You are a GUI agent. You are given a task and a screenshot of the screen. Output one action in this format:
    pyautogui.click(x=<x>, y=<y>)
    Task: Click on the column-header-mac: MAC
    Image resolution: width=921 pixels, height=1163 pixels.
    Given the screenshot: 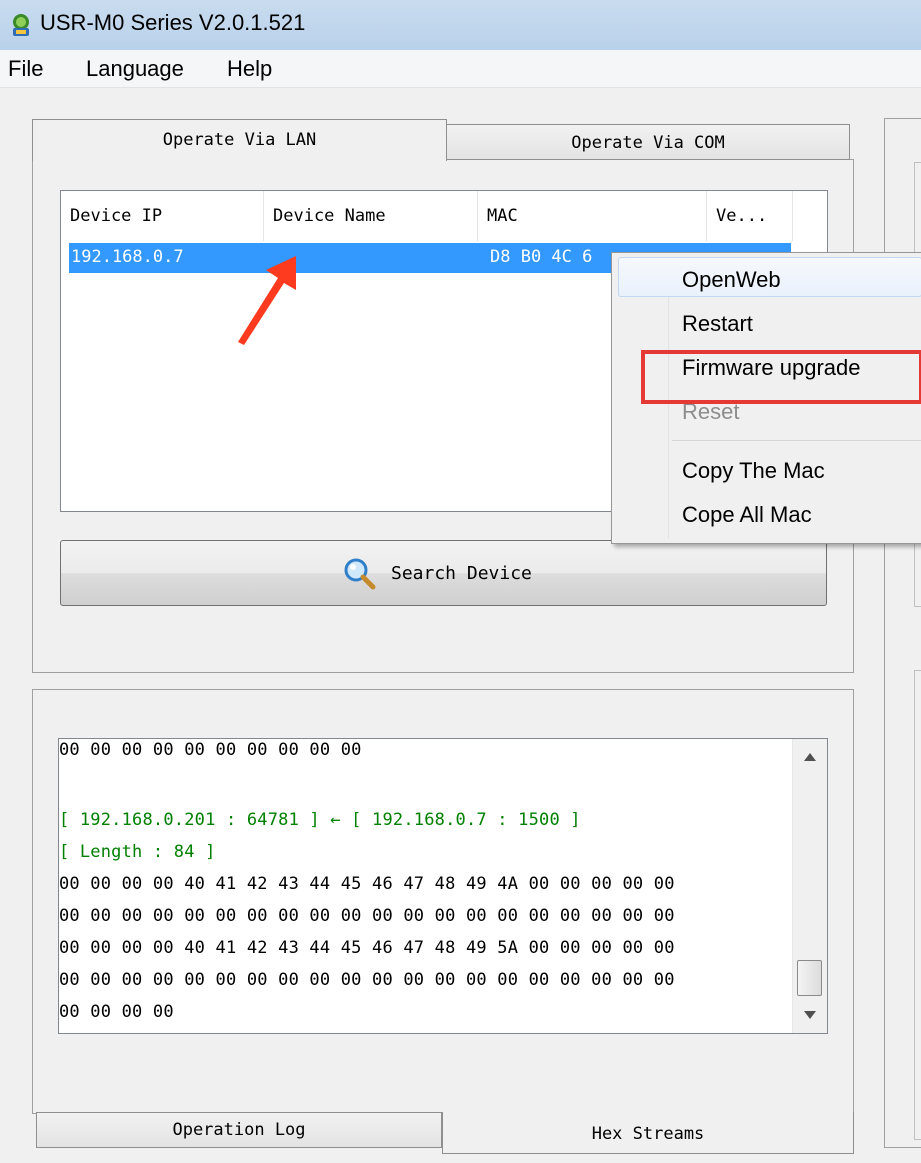 What is the action you would take?
    pyautogui.click(x=592, y=216)
    